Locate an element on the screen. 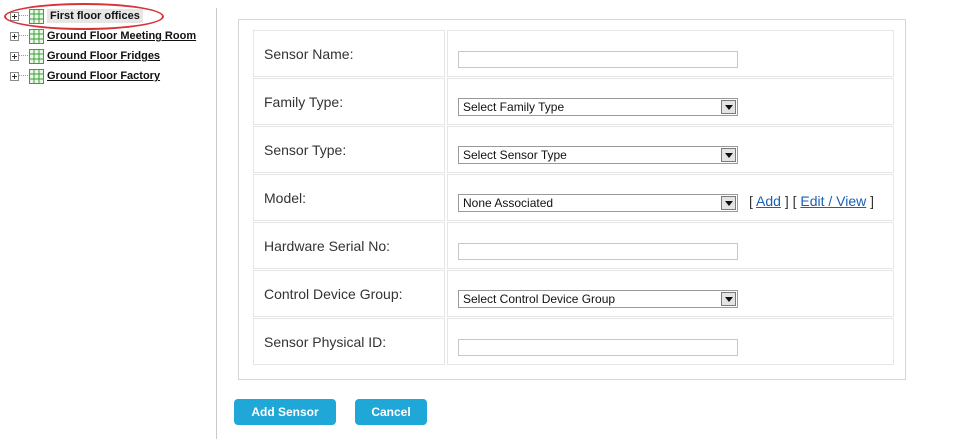  add-model-link: Add is located at coordinates (768, 201).